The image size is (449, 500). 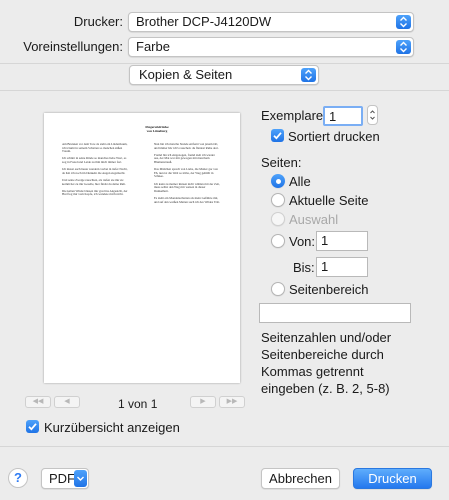 What do you see at coordinates (300, 181) in the screenshot?
I see `pages-all-label: Alle` at bounding box center [300, 181].